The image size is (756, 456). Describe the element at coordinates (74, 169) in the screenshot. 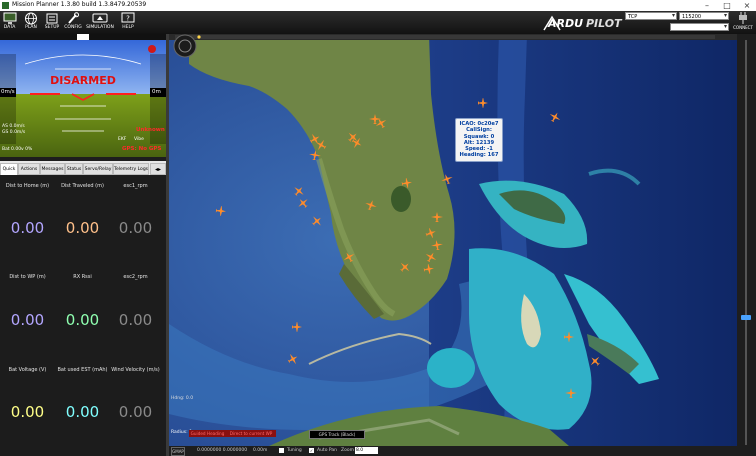

I see `tab-status: Status` at that location.